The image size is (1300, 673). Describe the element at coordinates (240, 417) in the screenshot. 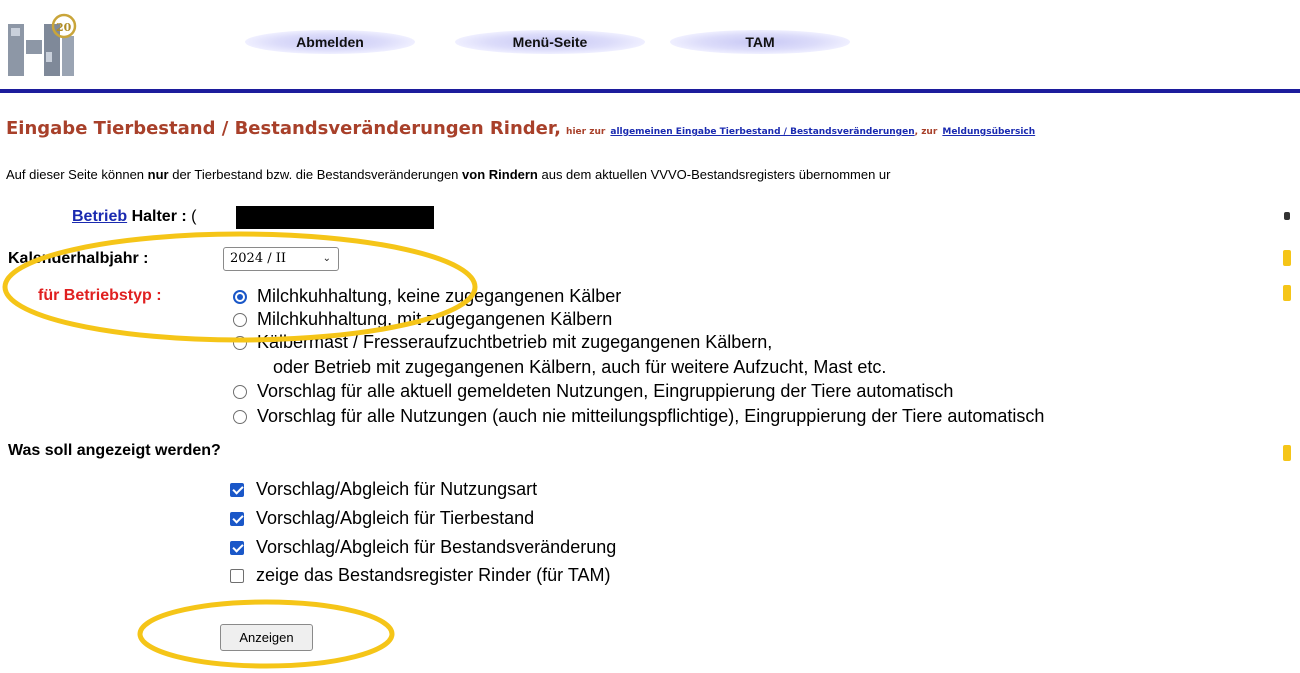

I see `betriebstyp-radio-vorschlag-alle` at that location.